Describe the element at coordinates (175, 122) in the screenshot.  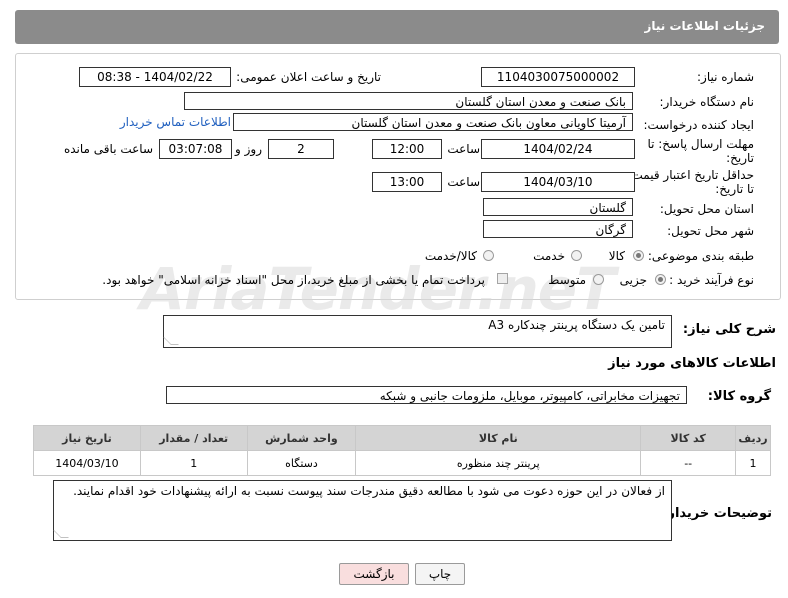
I see `buyer-contact-link: اطلاعات تماس خریدار` at that location.